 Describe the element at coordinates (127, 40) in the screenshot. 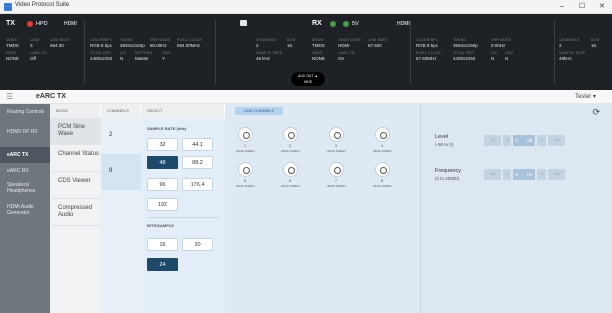

I see `tx-video-label: TIMING` at that location.